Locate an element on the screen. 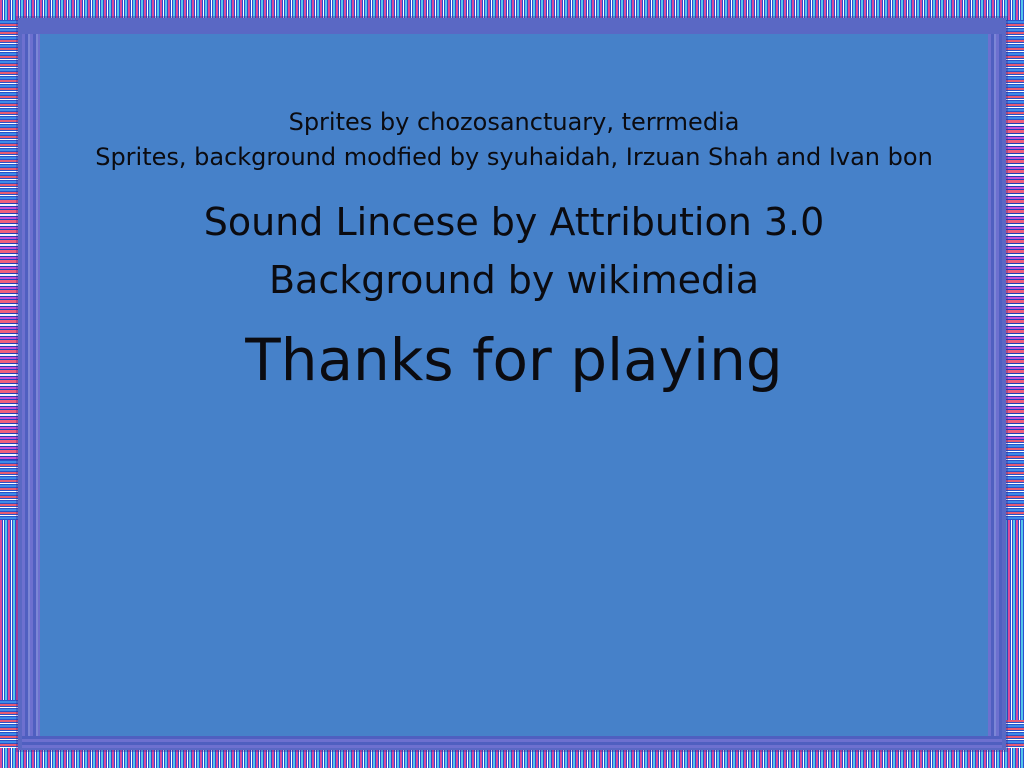 This screenshot has height=768, width=1024. frame-left-edge is located at coordinates (31, 385).